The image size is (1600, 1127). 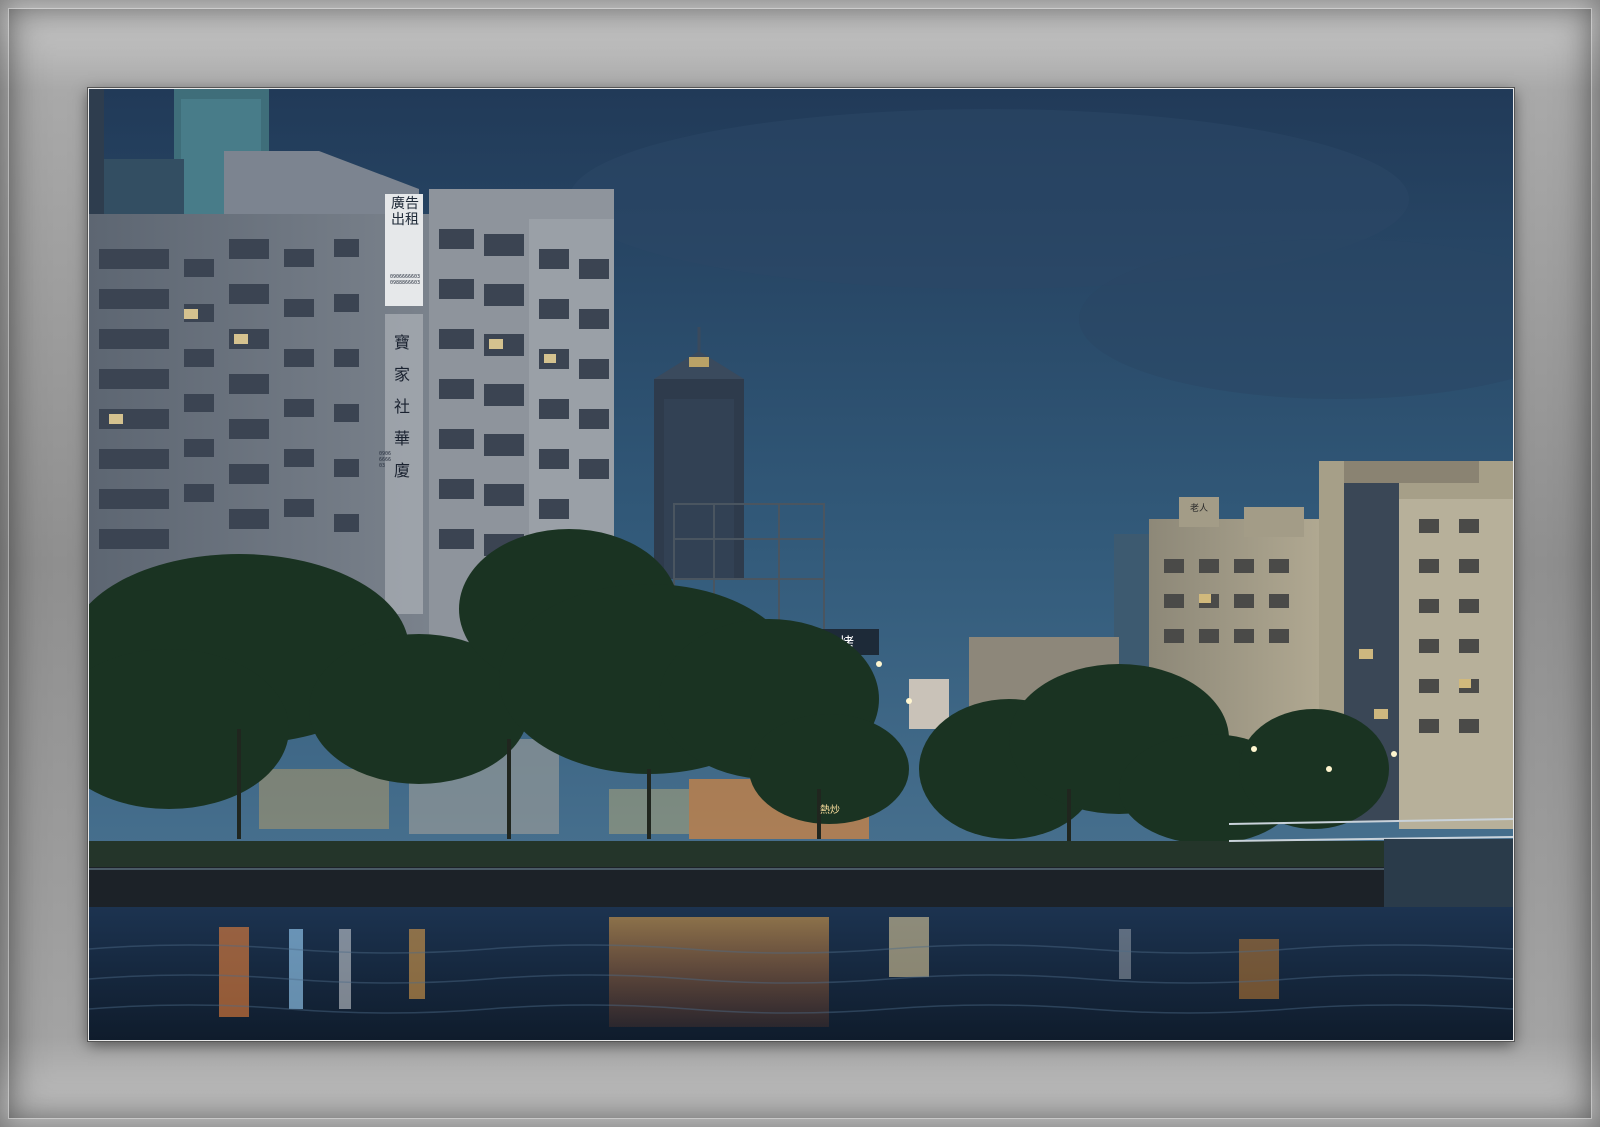 I want to click on rental-ad-text: 廣告出租, so click(x=405, y=212).